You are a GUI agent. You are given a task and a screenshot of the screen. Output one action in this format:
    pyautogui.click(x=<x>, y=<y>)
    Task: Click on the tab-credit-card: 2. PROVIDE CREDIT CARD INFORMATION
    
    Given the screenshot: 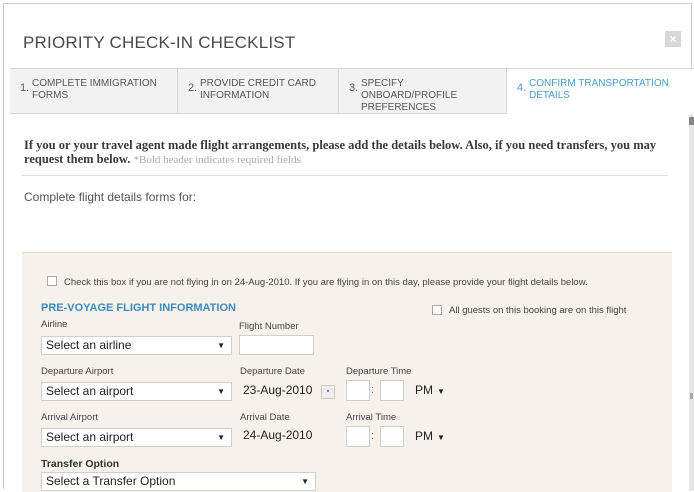 What is the action you would take?
    pyautogui.click(x=258, y=91)
    